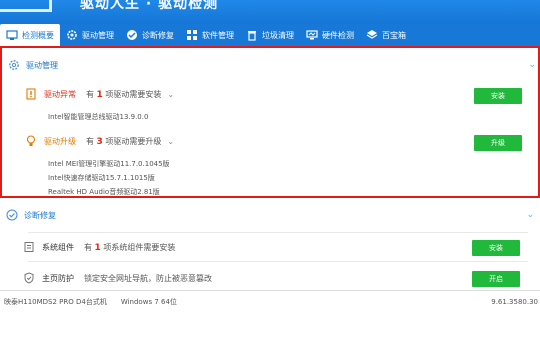 This screenshot has height=360, width=540. I want to click on upgrade-driver-button: 升级, so click(498, 143).